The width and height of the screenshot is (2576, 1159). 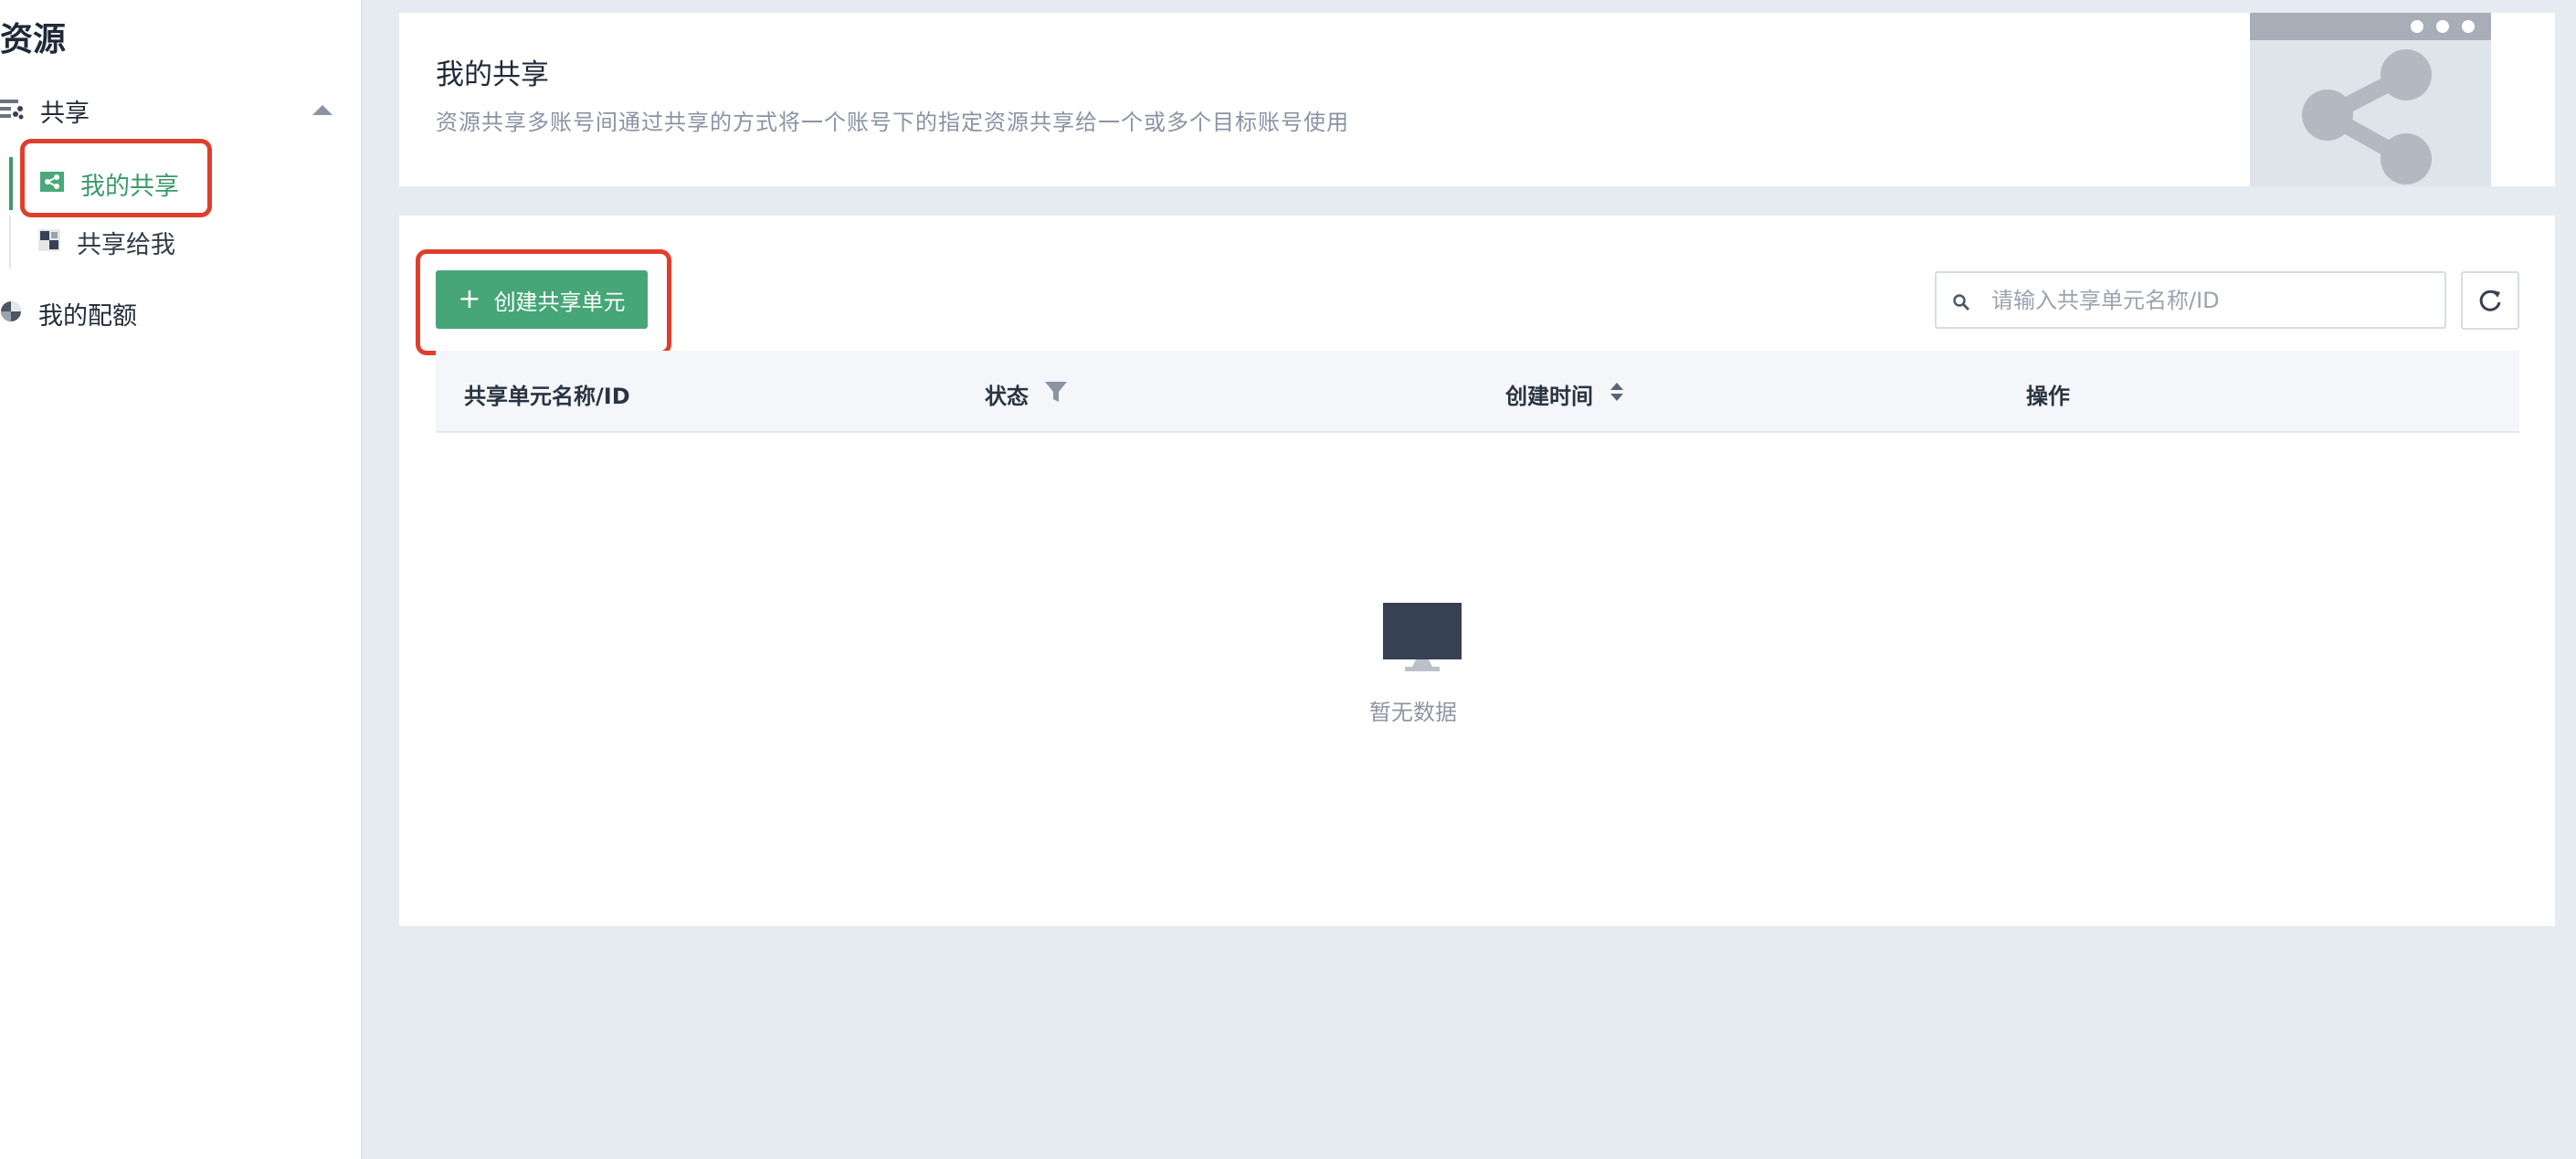 I want to click on column-header-name: 共享单元名称/ID, so click(x=547, y=394).